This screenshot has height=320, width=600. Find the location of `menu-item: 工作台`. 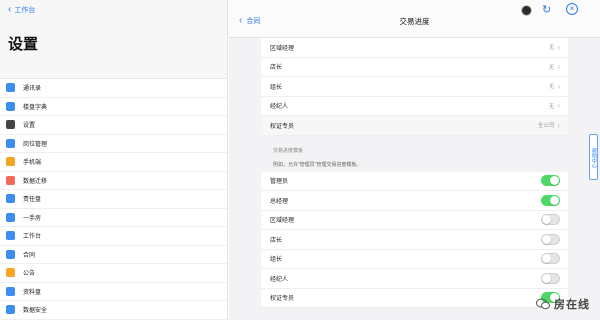

menu-item: 工作台 is located at coordinates (113, 236).